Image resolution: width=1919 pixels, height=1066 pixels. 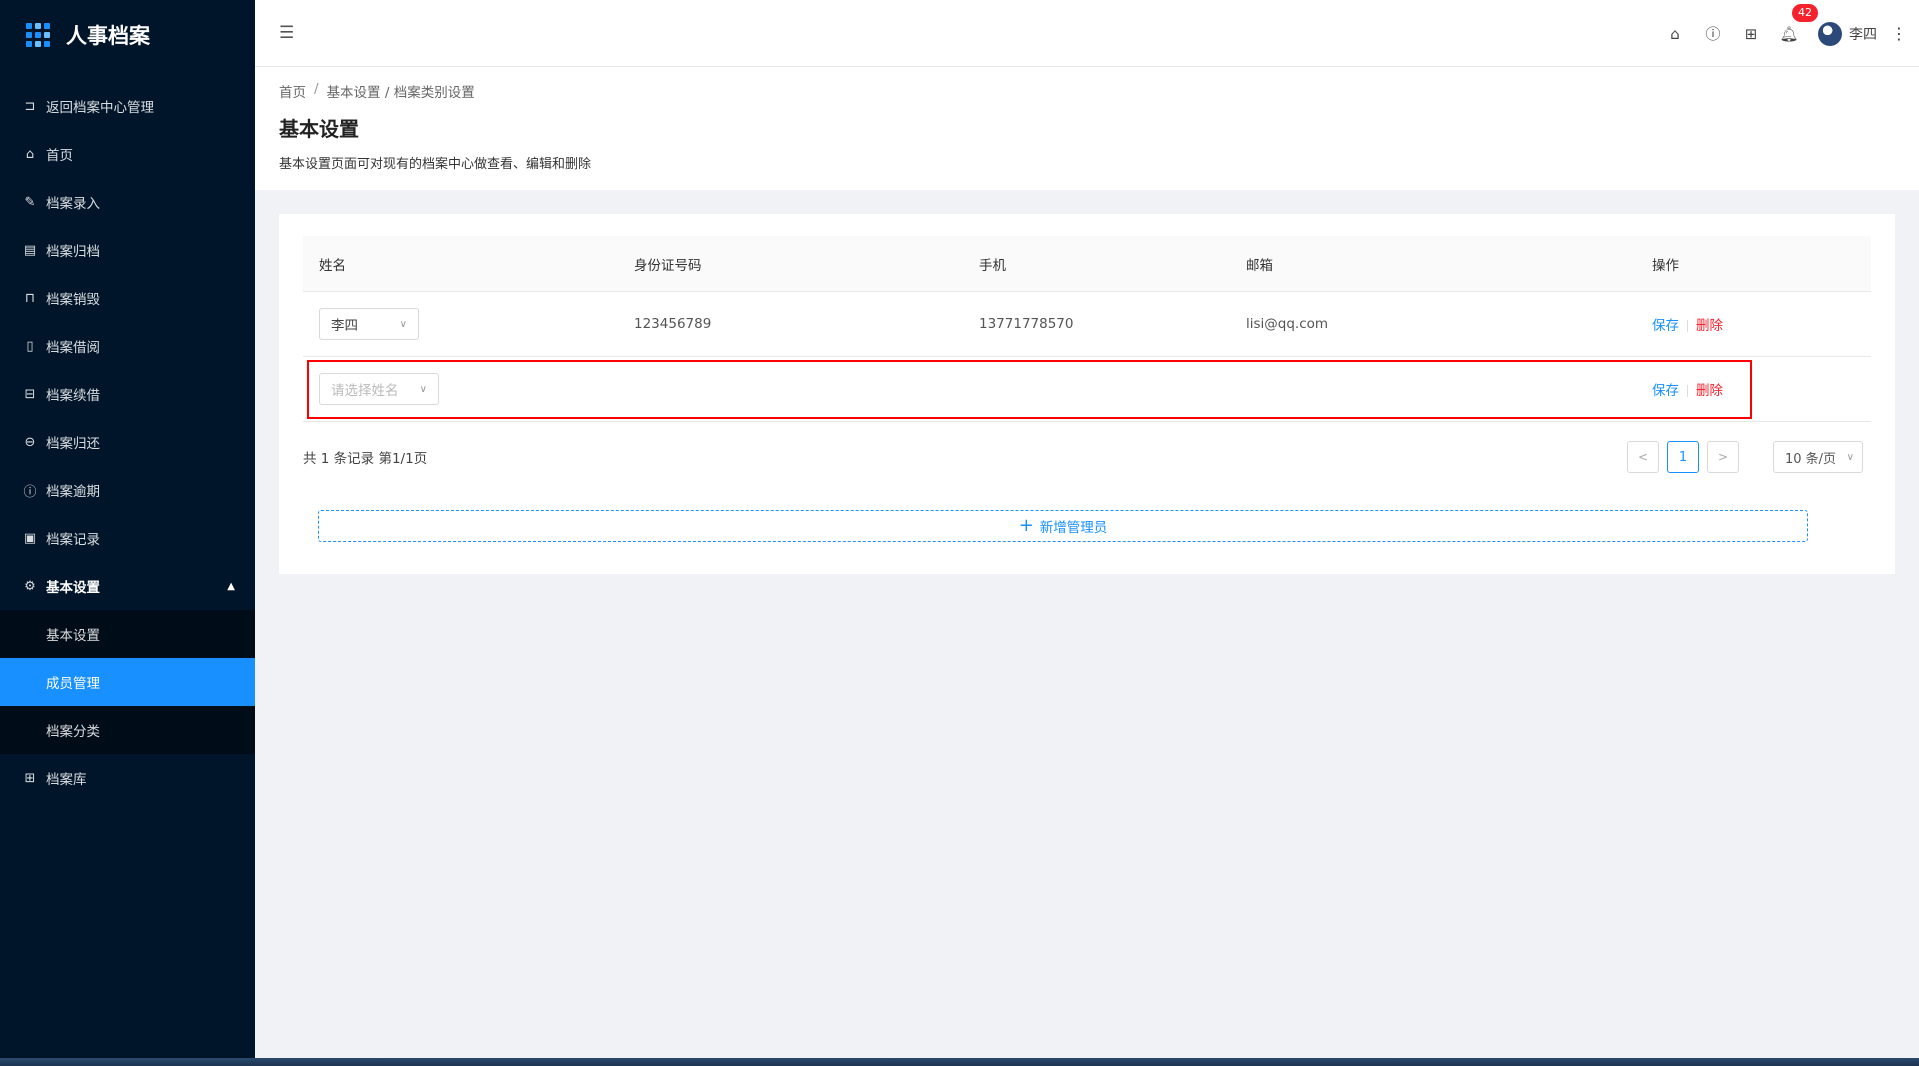 I want to click on notification-badge: 42, so click(x=1805, y=12).